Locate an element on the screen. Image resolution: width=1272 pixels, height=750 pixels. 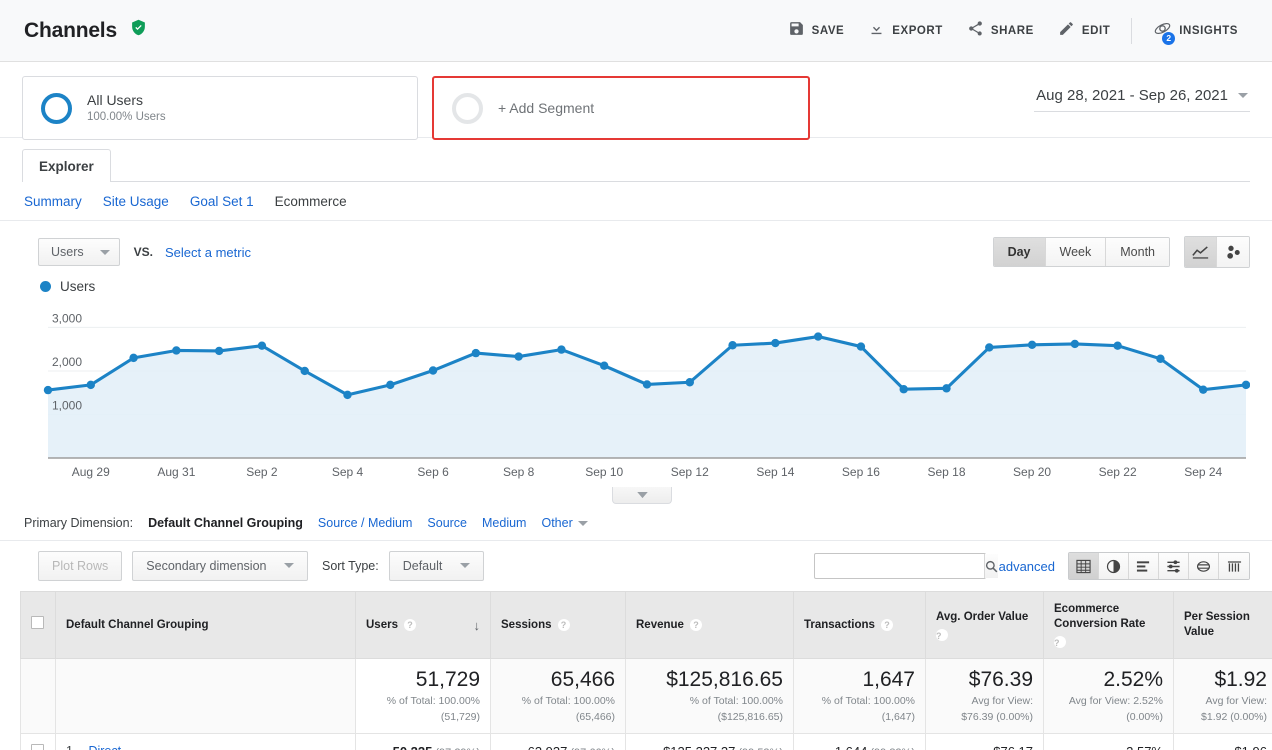
primary-dimension-source: Source is located at coordinates (447, 523).